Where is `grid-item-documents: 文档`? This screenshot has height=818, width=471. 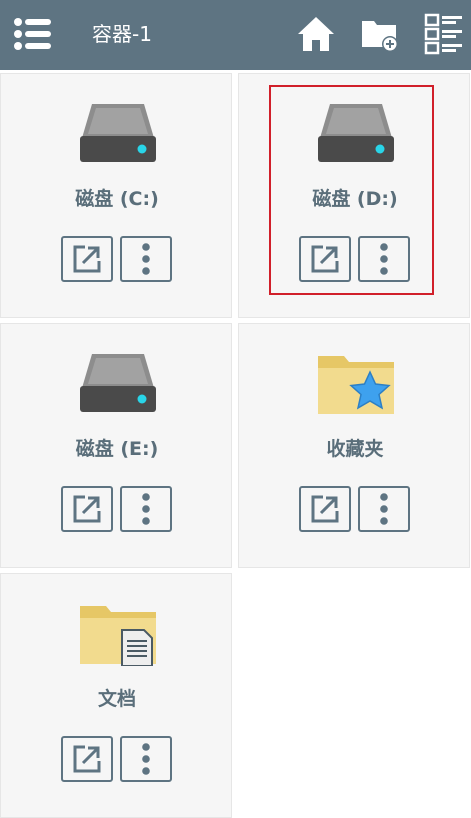 grid-item-documents: 文档 is located at coordinates (116, 695).